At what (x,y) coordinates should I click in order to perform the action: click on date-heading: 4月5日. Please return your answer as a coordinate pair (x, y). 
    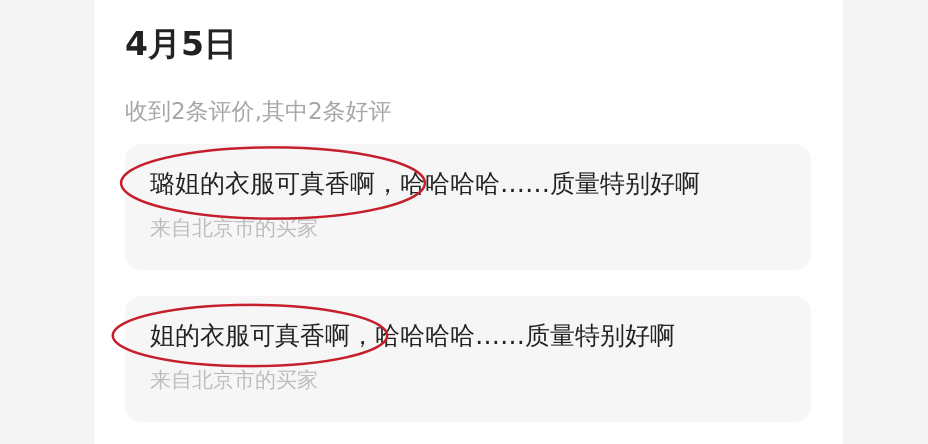
    Looking at the image, I should click on (181, 44).